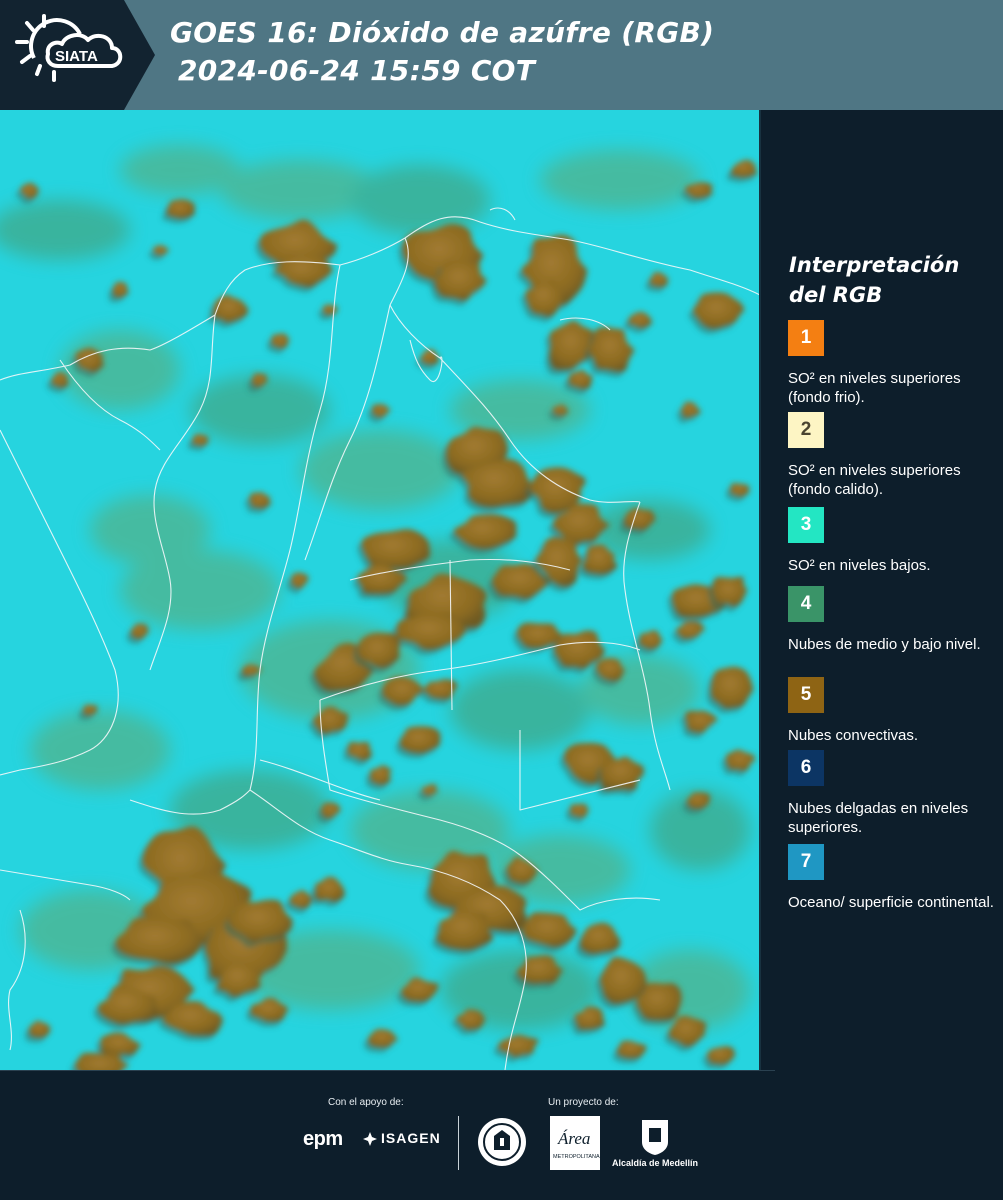 This screenshot has height=1200, width=1003. Describe the element at coordinates (806, 862) in the screenshot. I see `legend-swatch-7: 7` at that location.